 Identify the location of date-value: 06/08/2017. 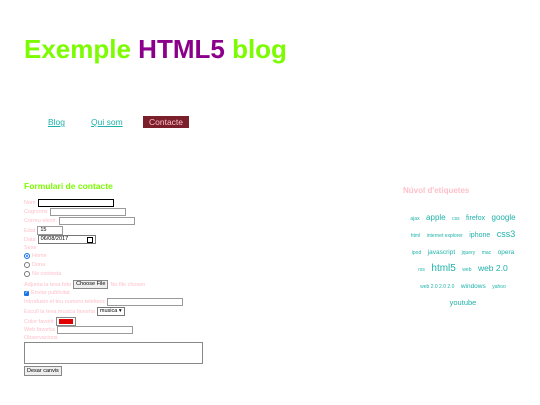
(54, 239).